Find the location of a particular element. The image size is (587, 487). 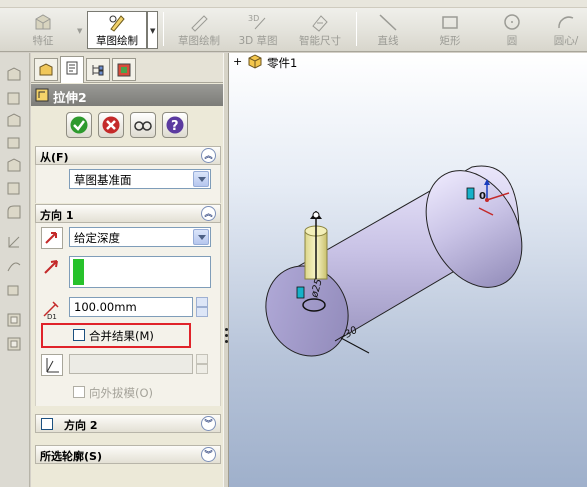

glasses-icon is located at coordinates (143, 126).